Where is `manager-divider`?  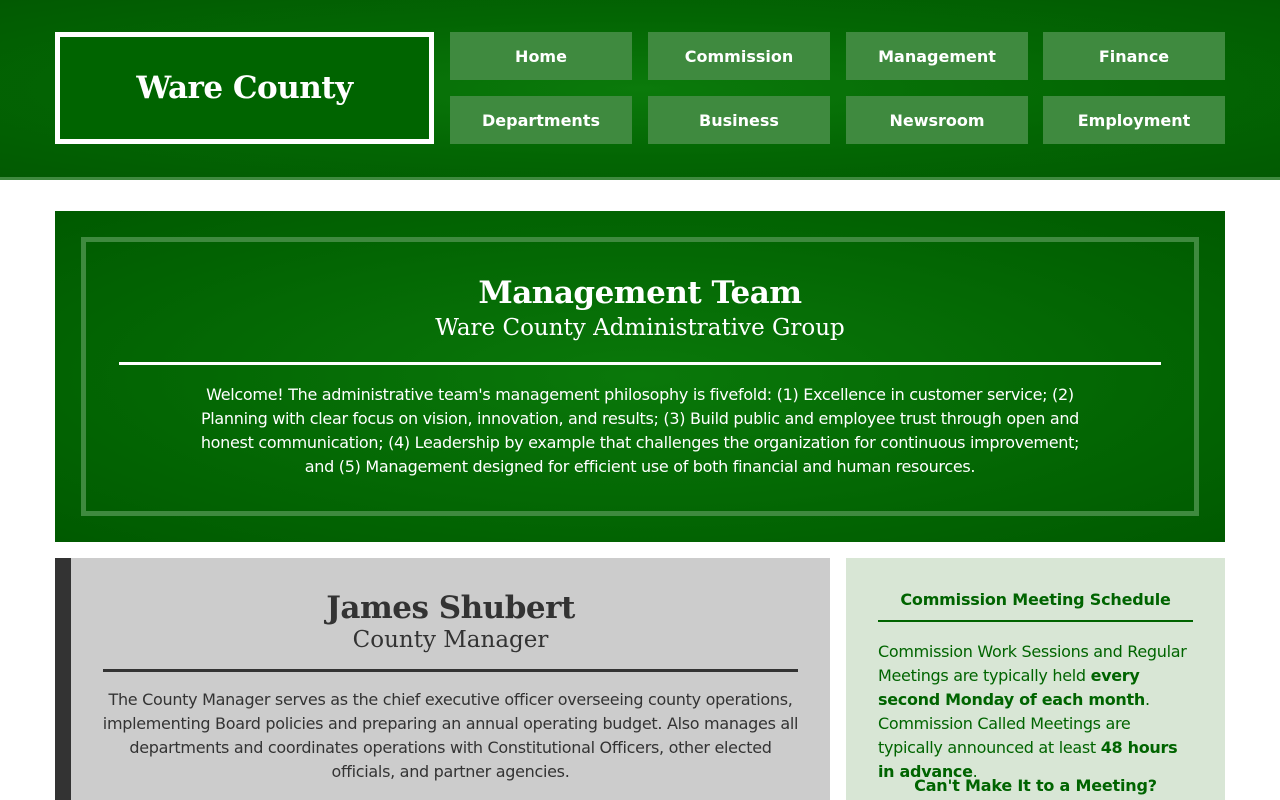
manager-divider is located at coordinates (450, 670).